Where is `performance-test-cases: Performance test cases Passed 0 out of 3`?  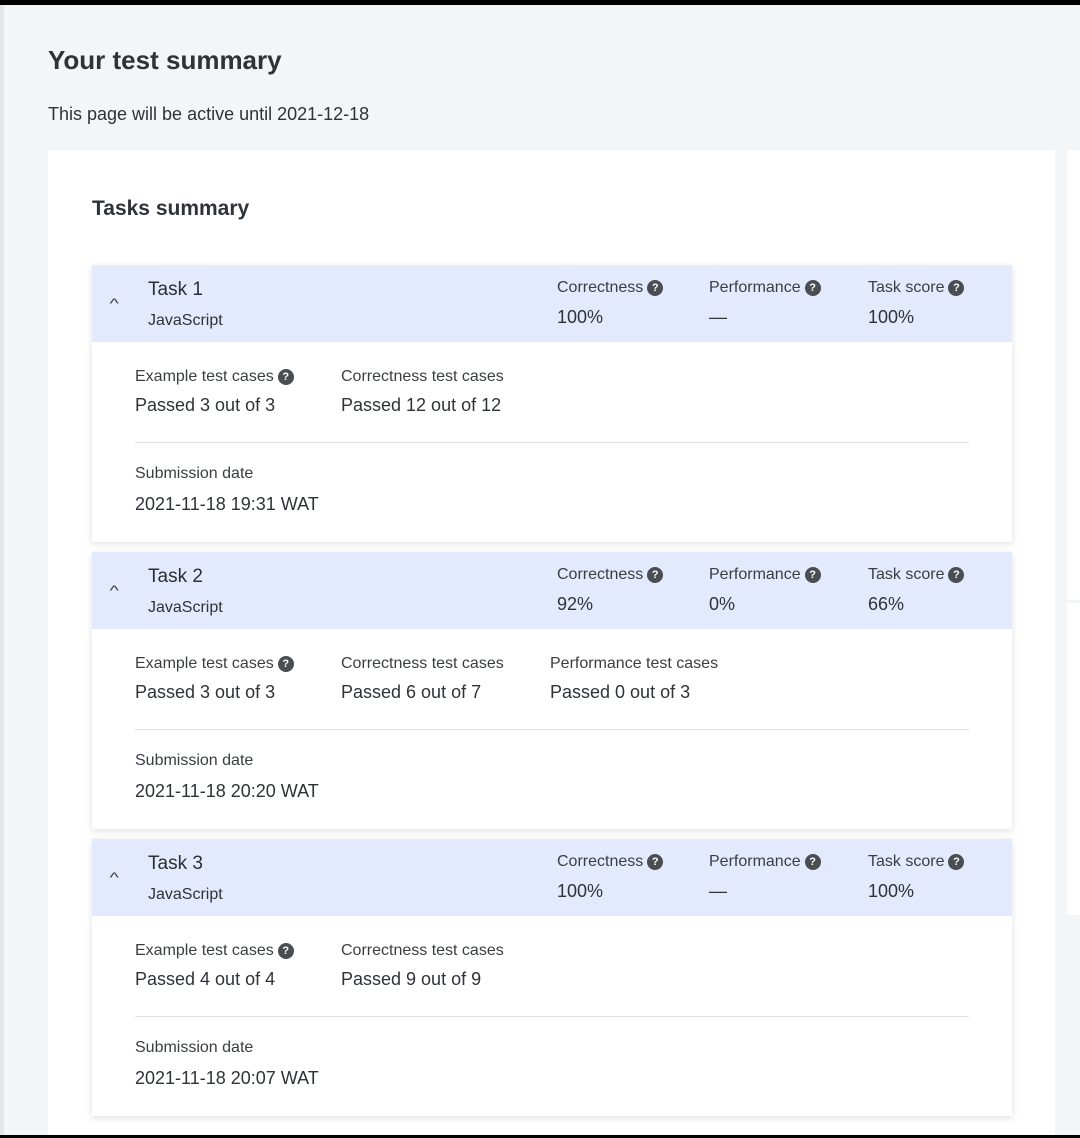 performance-test-cases: Performance test cases Passed 0 out of 3 is located at coordinates (634, 678).